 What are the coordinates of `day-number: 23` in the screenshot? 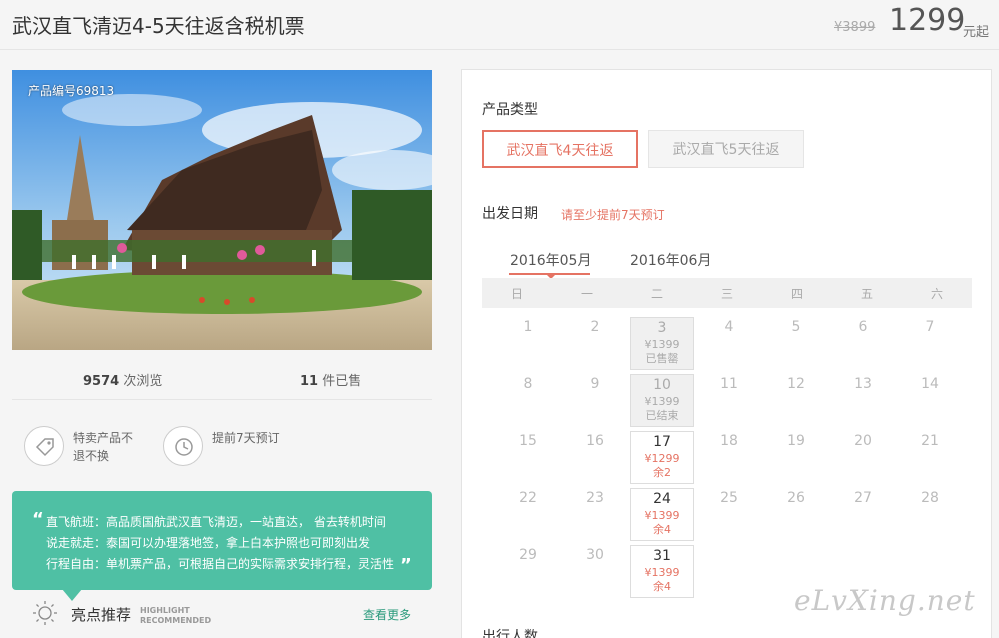 It's located at (595, 498).